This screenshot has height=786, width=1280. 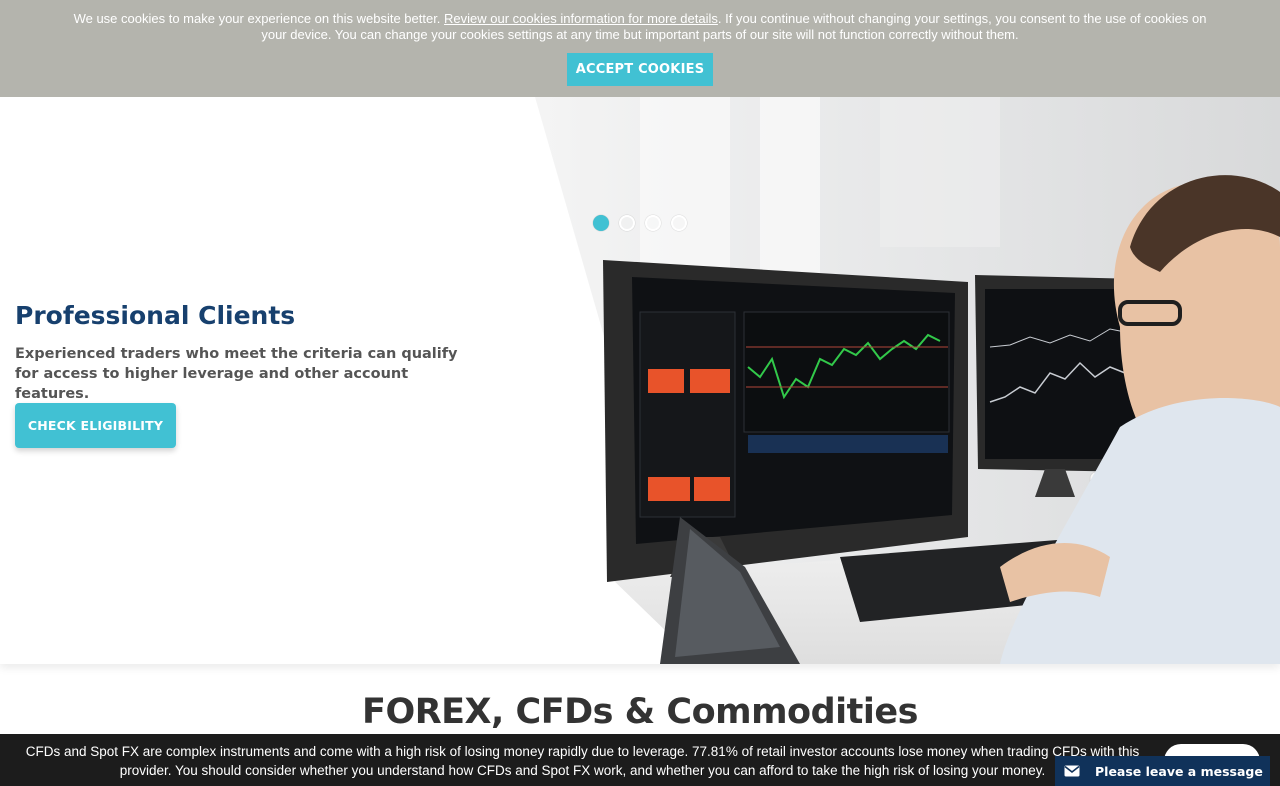 I want to click on section-heading: FOREX, CFDs & Commodities, so click(x=640, y=712).